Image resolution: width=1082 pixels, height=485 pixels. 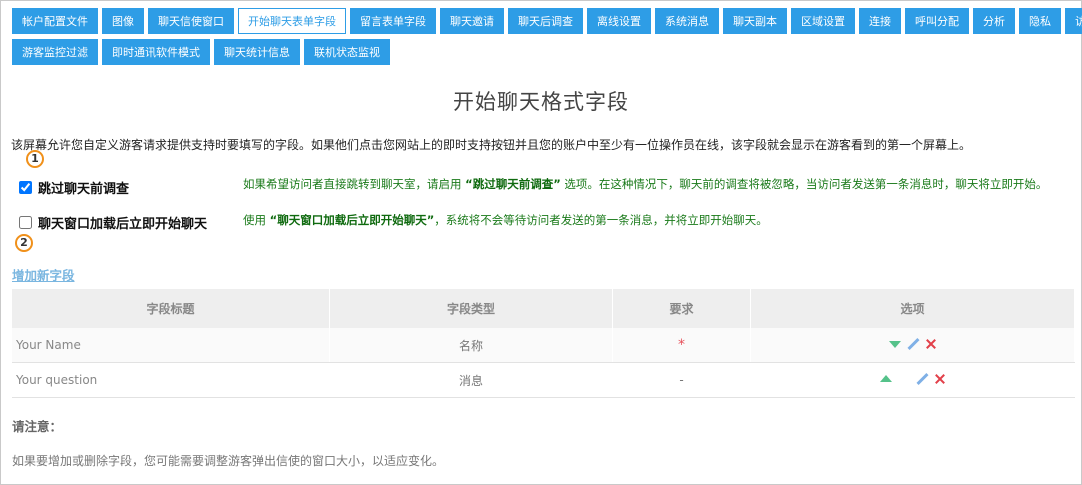 I want to click on tab-call-distribution: 呼叫分配, so click(x=937, y=21).